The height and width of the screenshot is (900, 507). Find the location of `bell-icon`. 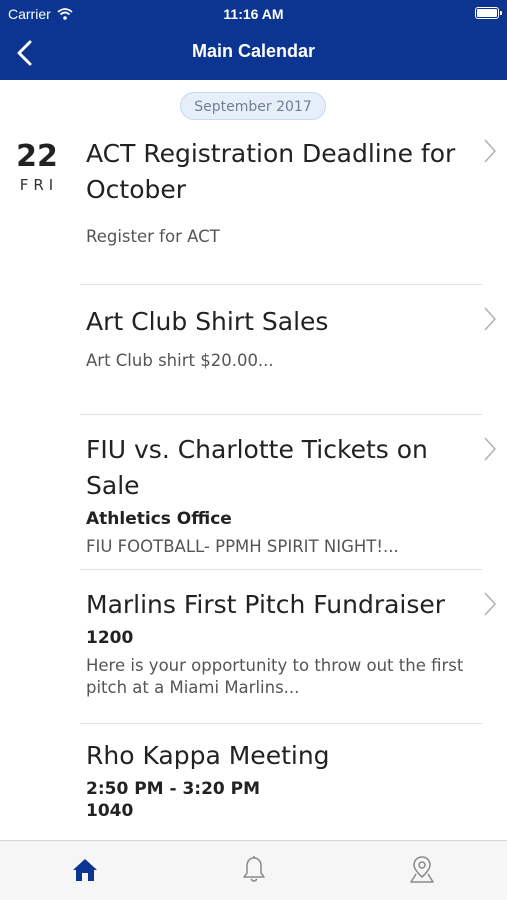

bell-icon is located at coordinates (254, 869).